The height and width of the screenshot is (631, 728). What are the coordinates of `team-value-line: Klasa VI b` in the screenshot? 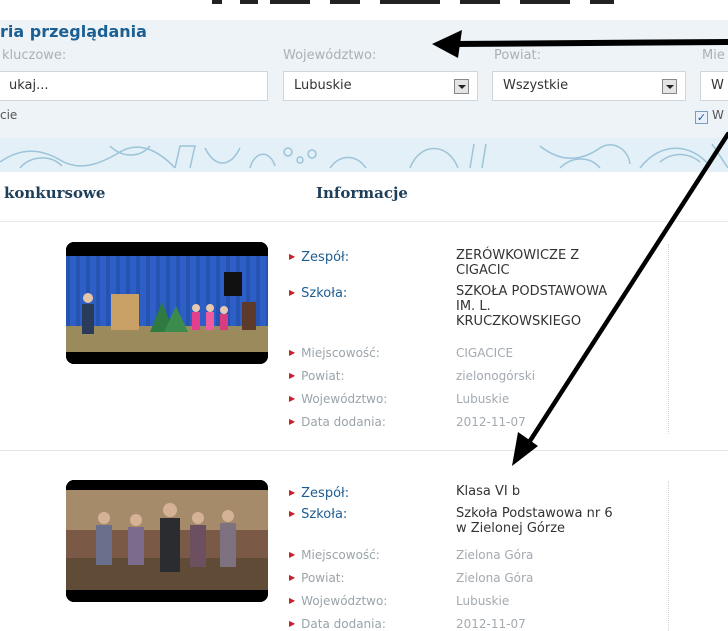 It's located at (488, 491).